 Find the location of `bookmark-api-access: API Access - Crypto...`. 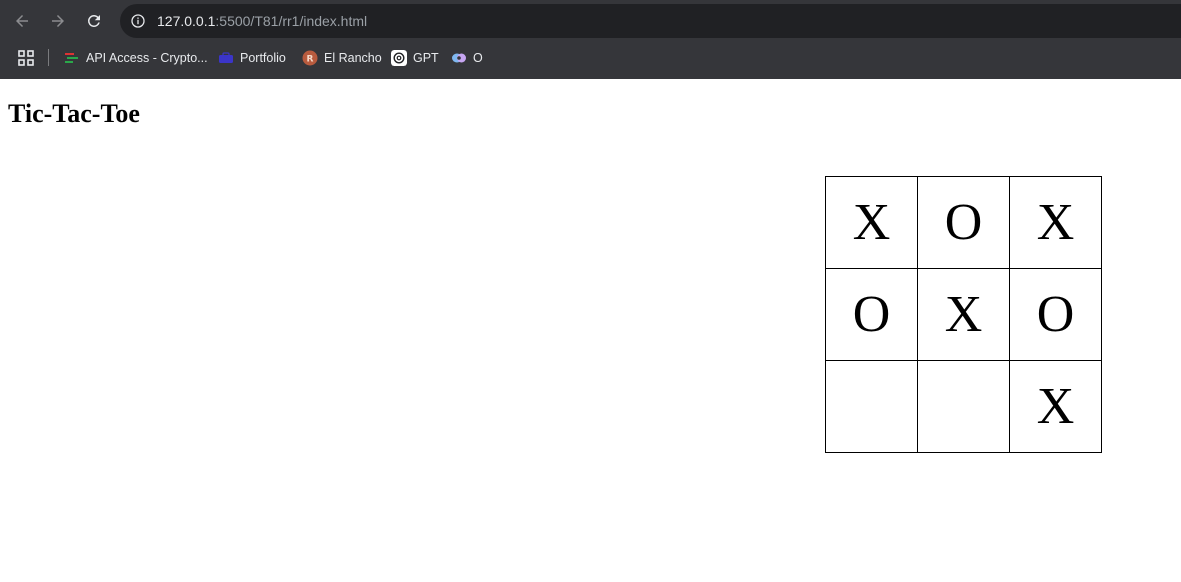

bookmark-api-access: API Access - Crypto... is located at coordinates (136, 58).